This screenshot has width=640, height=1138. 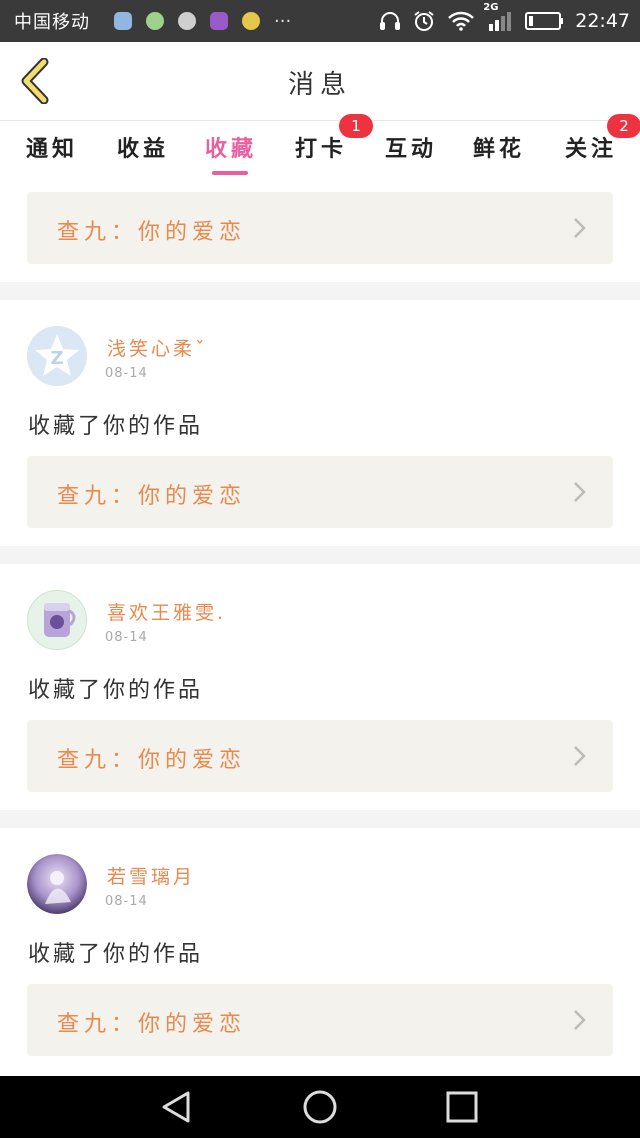 What do you see at coordinates (52, 22) in the screenshot?
I see `carrier-name: 中国移动` at bounding box center [52, 22].